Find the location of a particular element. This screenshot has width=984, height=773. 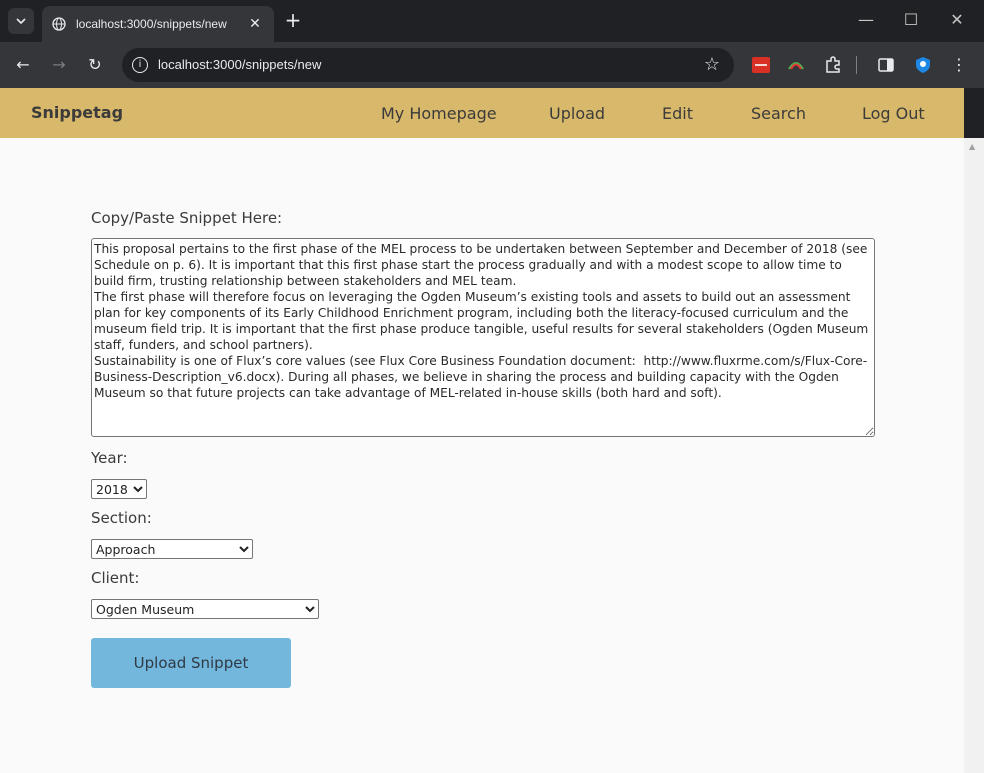

section-select: Approach is located at coordinates (172, 549).